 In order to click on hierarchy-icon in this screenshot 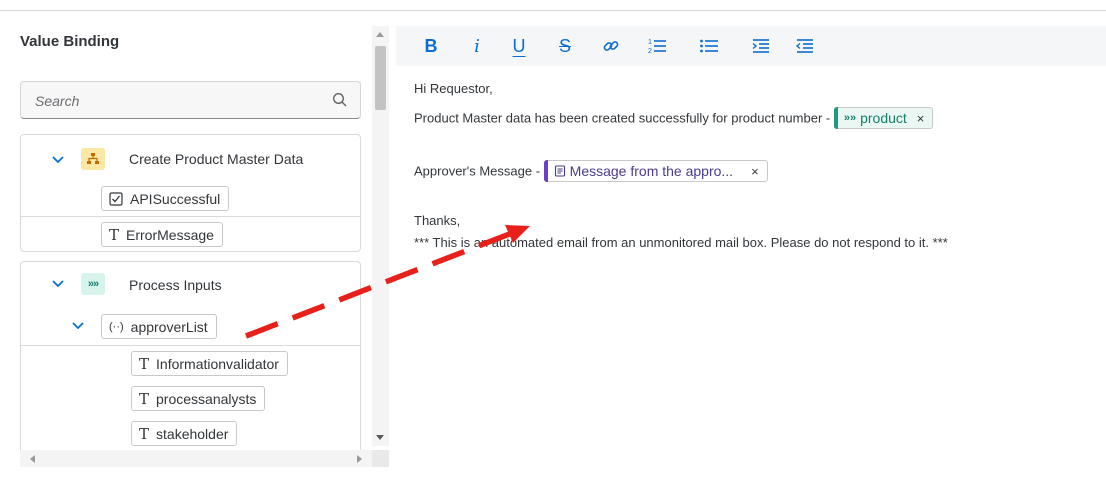, I will do `click(93, 159)`.